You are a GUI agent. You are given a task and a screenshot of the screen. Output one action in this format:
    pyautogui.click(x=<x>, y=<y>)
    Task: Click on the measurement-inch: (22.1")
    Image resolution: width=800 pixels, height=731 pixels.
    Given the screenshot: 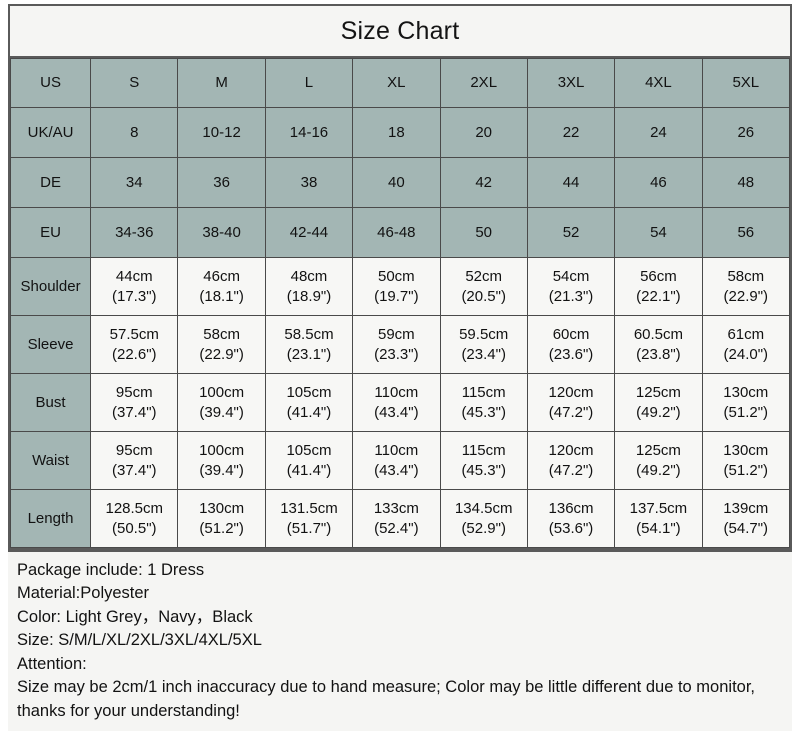 What is the action you would take?
    pyautogui.click(x=658, y=296)
    